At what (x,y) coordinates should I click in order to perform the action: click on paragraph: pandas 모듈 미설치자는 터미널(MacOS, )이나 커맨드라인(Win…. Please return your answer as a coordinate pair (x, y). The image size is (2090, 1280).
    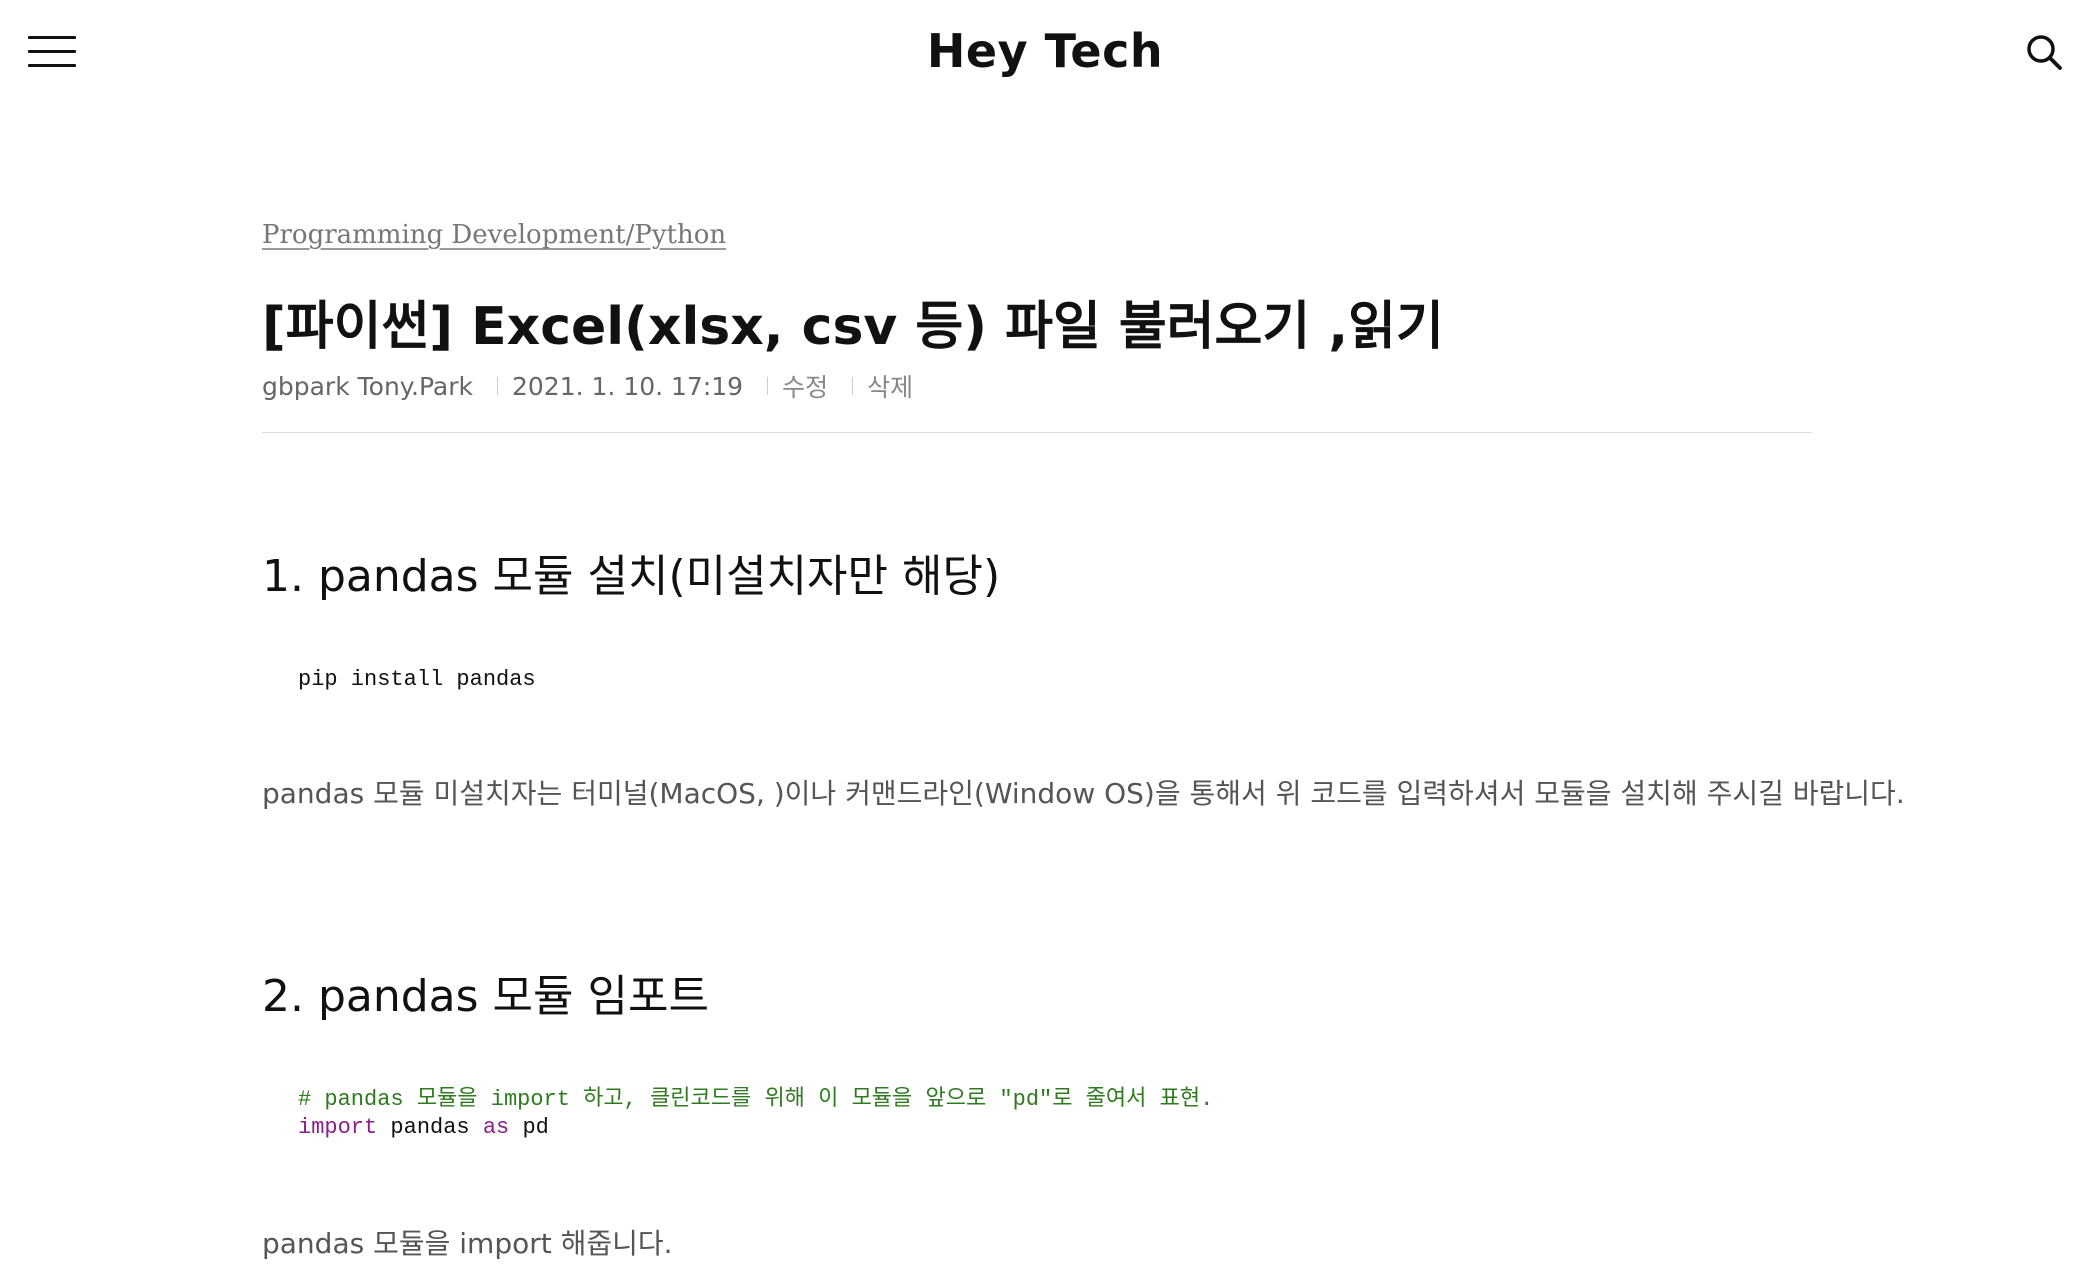
    Looking at the image, I should click on (1083, 793).